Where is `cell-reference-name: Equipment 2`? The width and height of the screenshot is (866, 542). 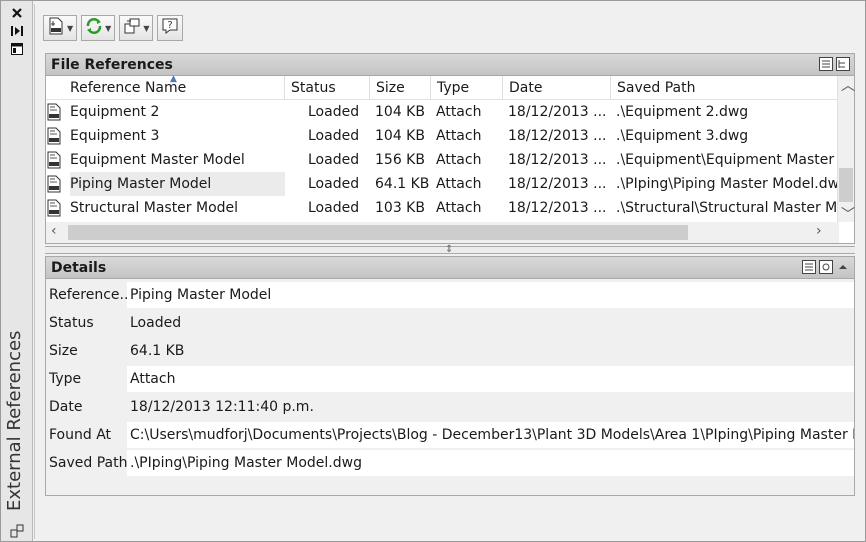 cell-reference-name: Equipment 2 is located at coordinates (115, 112).